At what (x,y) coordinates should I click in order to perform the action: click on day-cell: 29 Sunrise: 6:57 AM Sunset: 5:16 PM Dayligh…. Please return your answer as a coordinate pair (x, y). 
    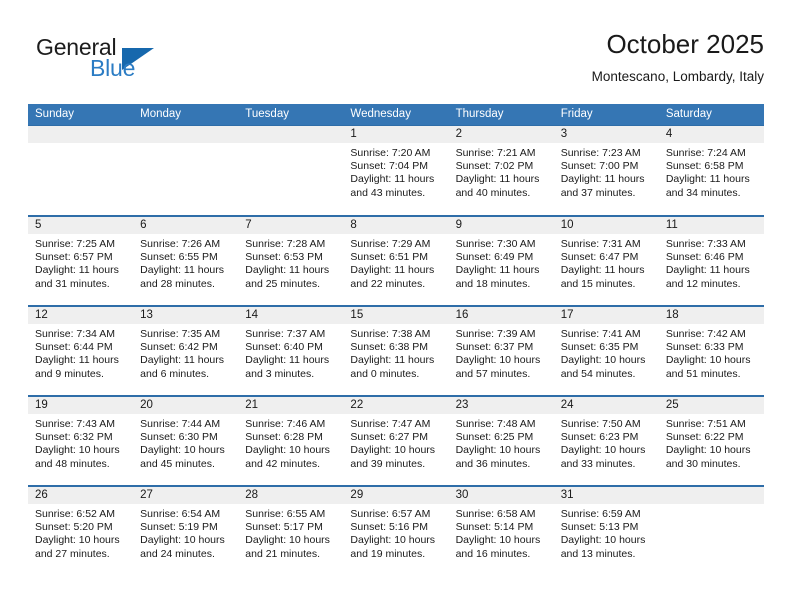
    Looking at the image, I should click on (396, 531).